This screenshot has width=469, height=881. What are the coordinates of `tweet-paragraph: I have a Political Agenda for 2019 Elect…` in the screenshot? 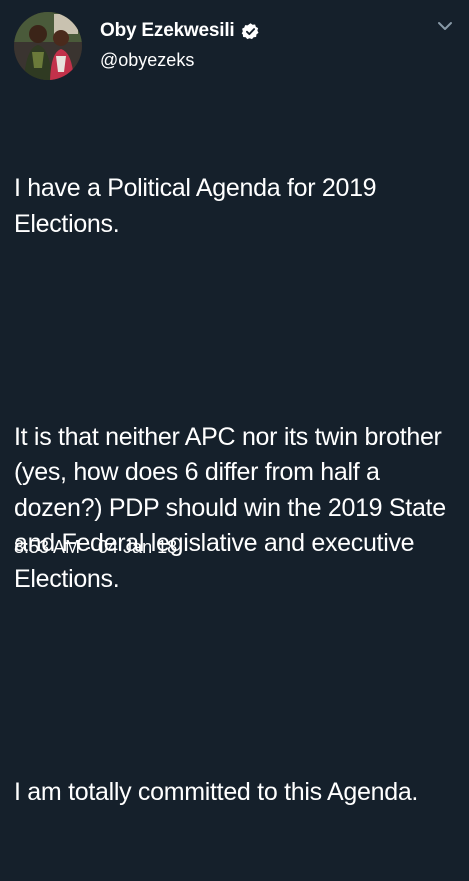 It's located at (198, 206).